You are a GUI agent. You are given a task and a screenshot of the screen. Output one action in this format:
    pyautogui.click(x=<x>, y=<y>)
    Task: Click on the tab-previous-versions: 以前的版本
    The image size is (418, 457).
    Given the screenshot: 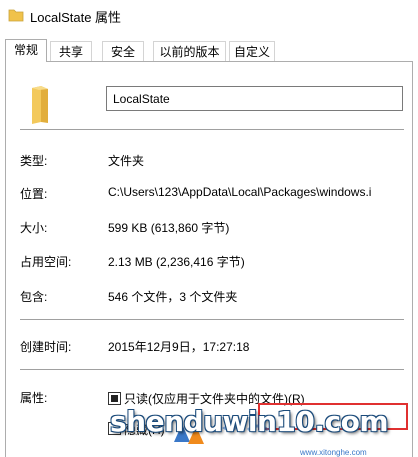 What is the action you would take?
    pyautogui.click(x=189, y=51)
    